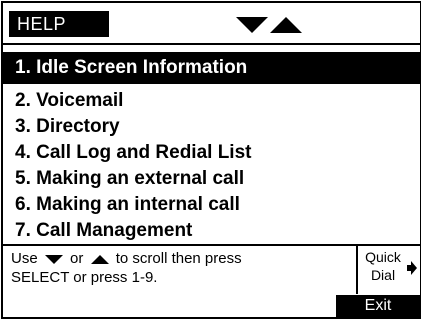  What do you see at coordinates (84, 277) in the screenshot?
I see `instruction-select: SELECT or press 1-9.` at bounding box center [84, 277].